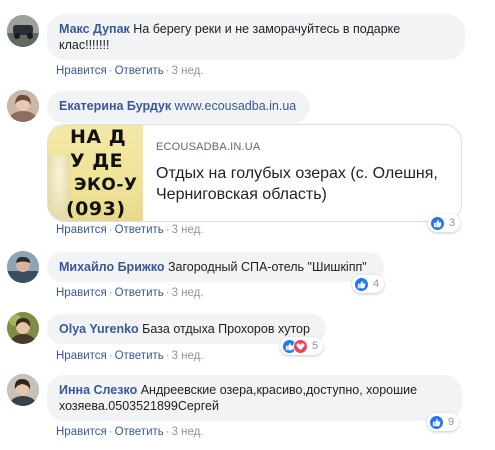  What do you see at coordinates (452, 223) in the screenshot?
I see `reactions-count: 3` at bounding box center [452, 223].